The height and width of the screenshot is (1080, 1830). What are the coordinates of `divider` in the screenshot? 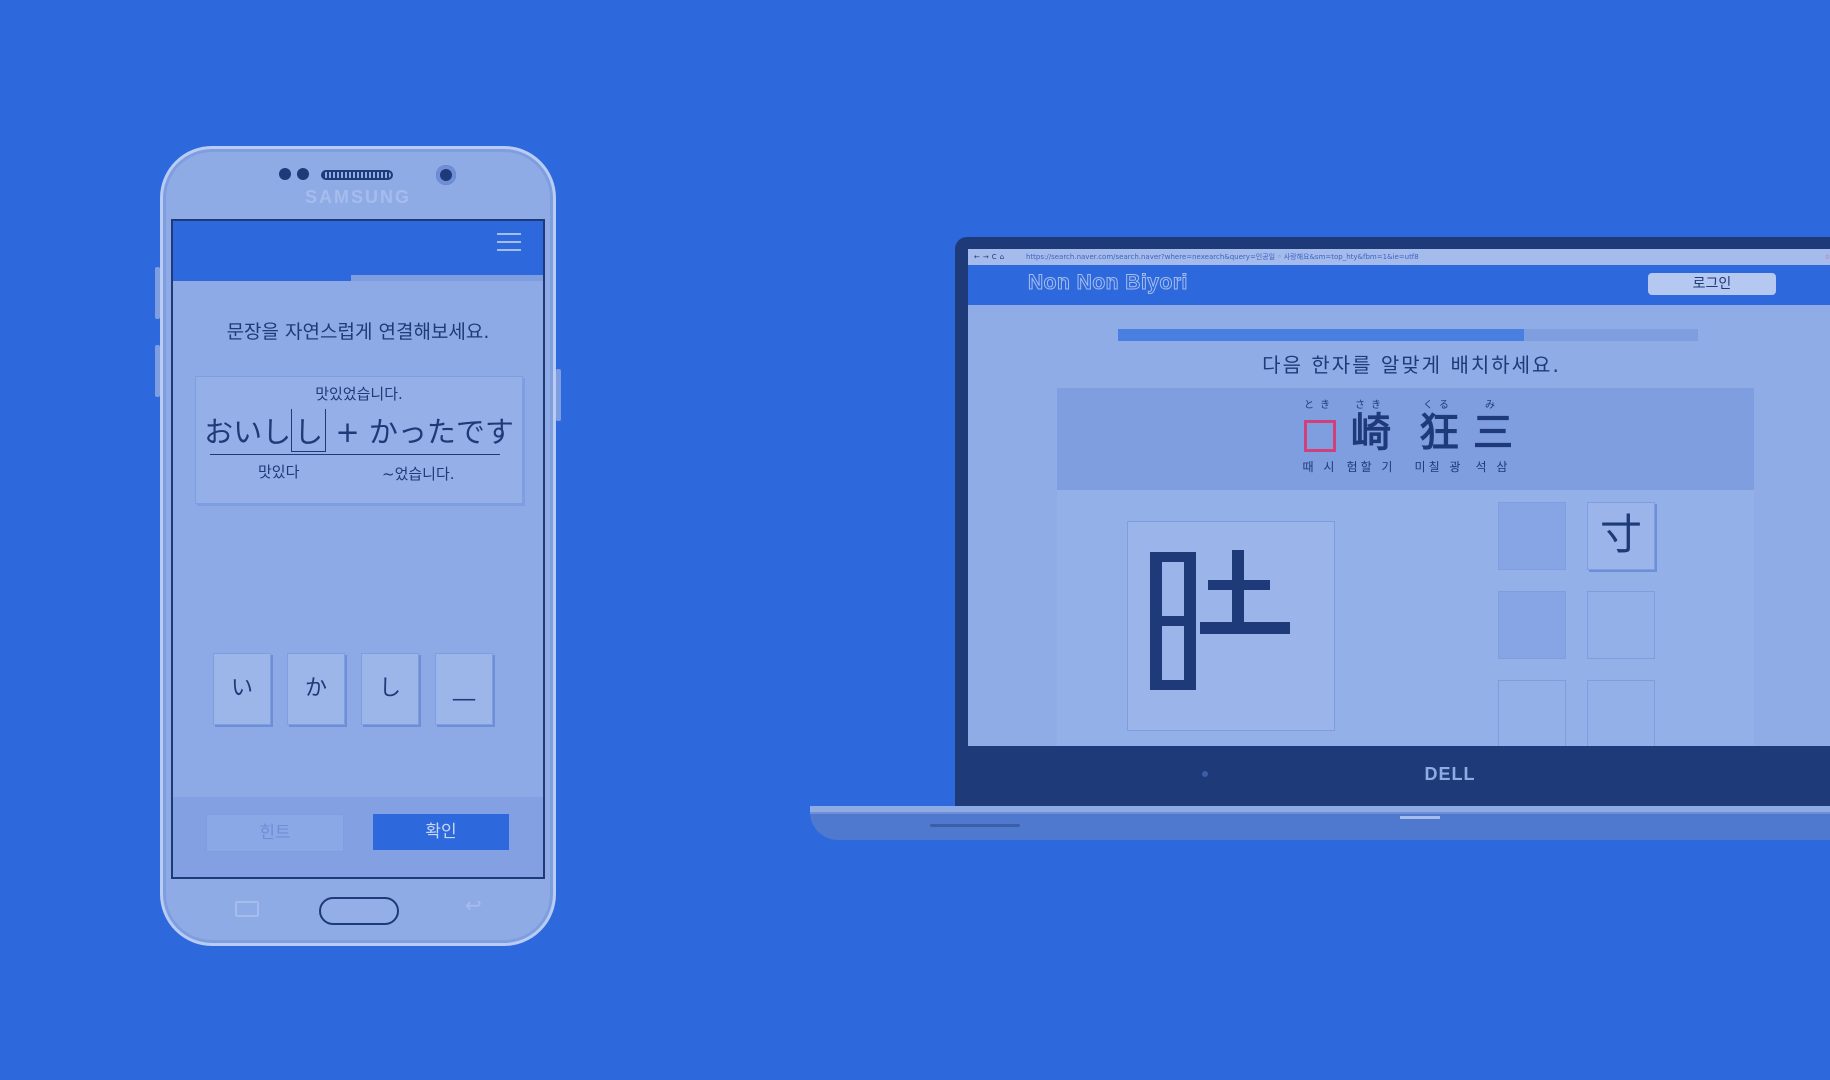 It's located at (355, 454).